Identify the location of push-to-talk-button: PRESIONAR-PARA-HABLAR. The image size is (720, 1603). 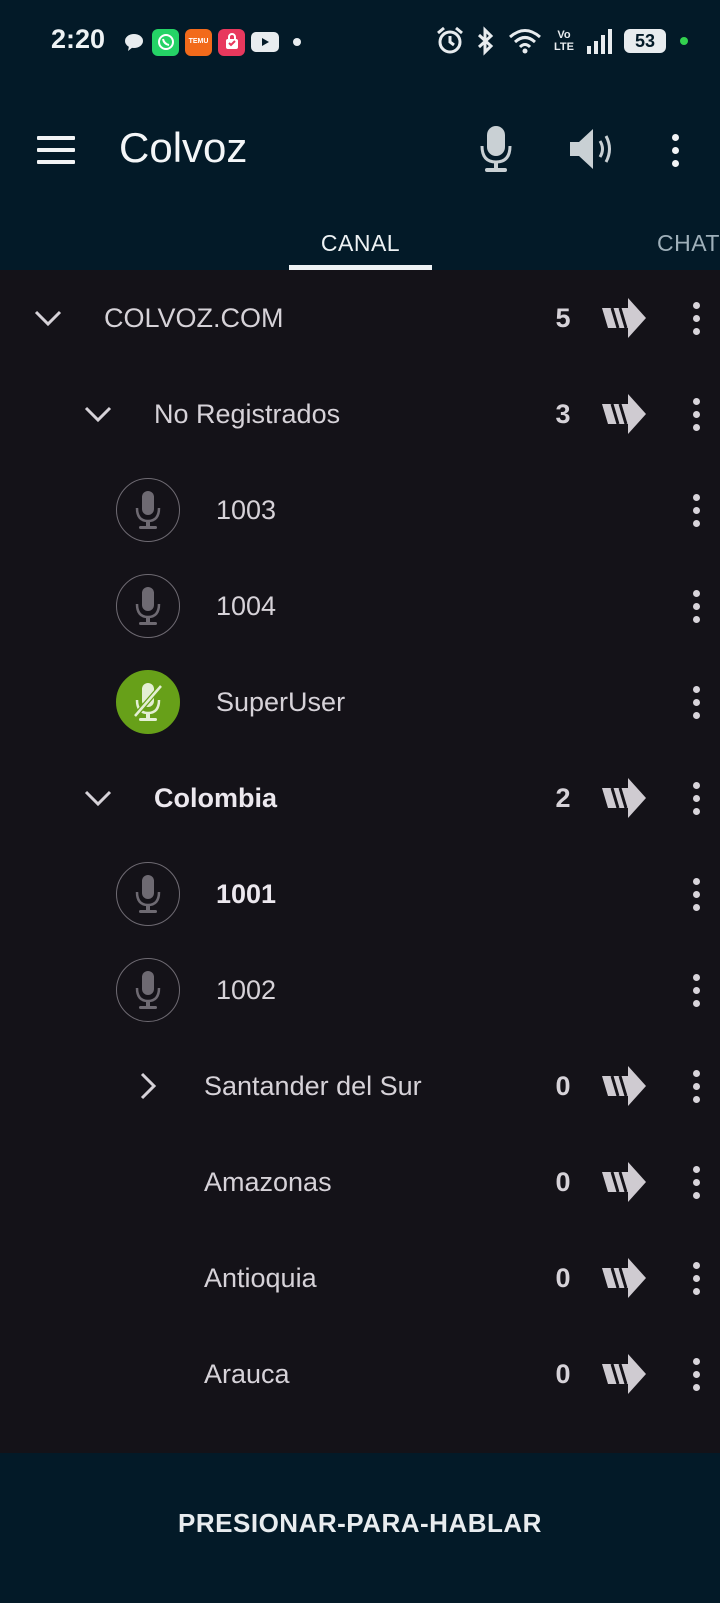
(360, 1528).